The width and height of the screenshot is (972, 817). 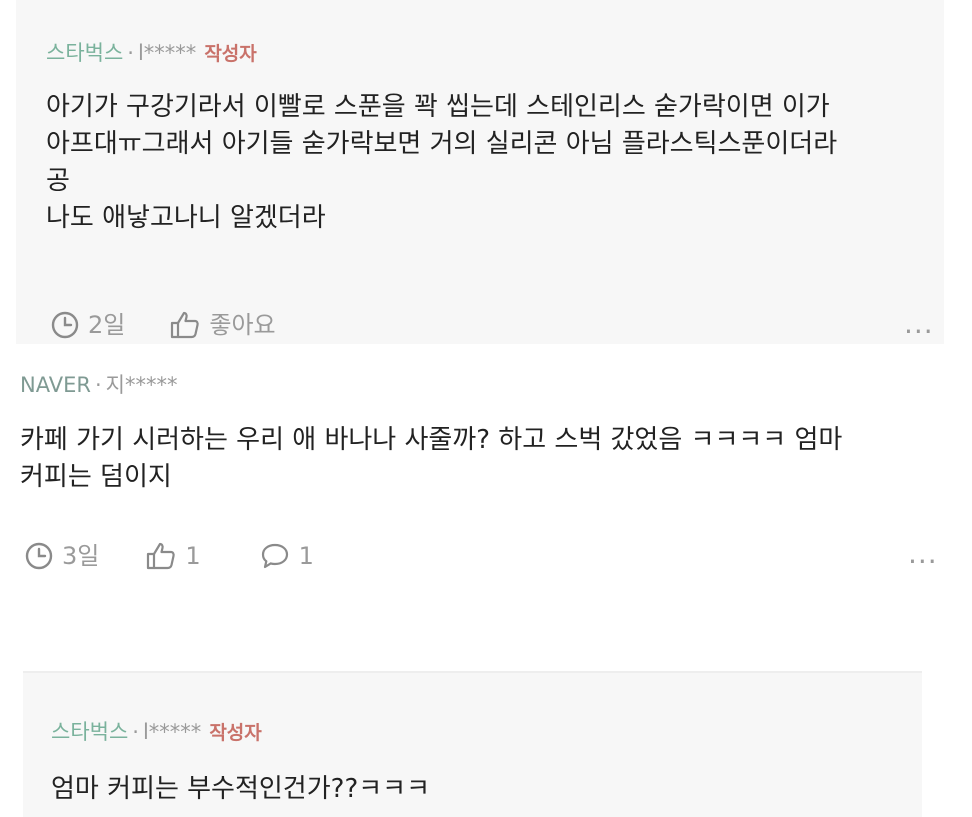 I want to click on comment-text-line: 아기가 구강기라서 이빨로 스푼을 꽉 씹는데 스테인리스 숟가락이면 이가, so click(x=438, y=107).